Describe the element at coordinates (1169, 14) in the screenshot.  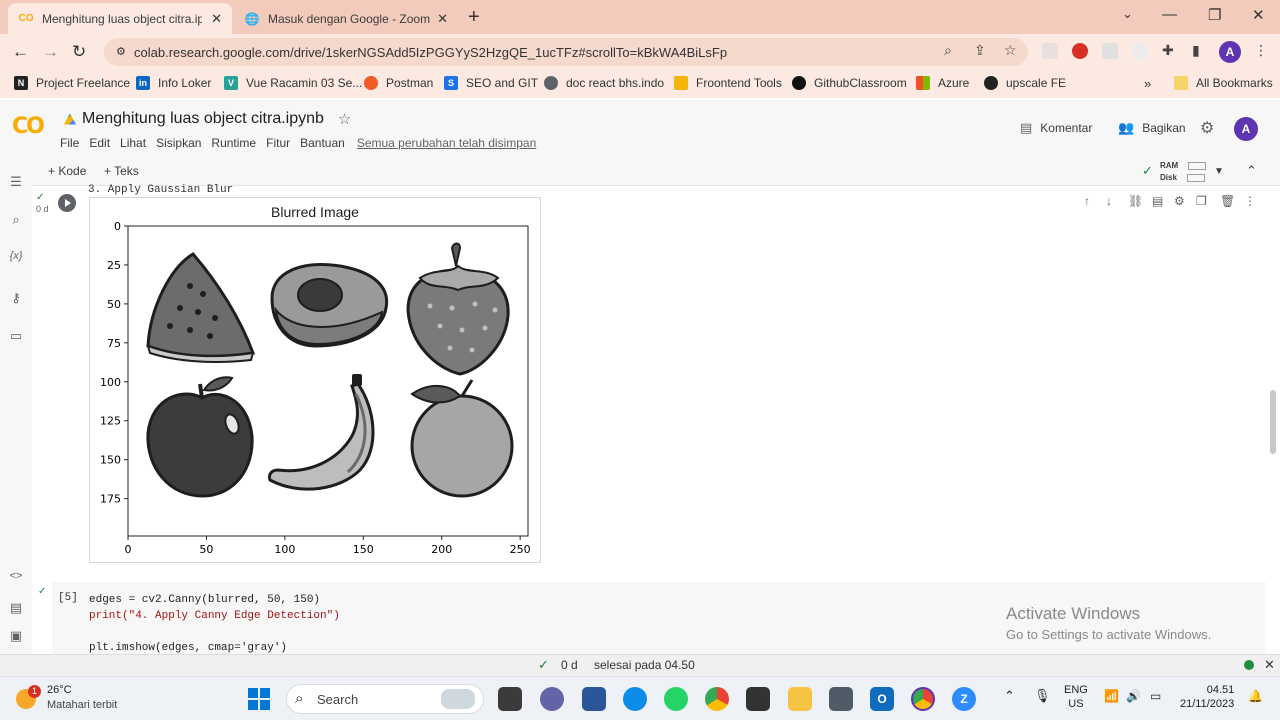
I see `minimize-icon: —` at that location.